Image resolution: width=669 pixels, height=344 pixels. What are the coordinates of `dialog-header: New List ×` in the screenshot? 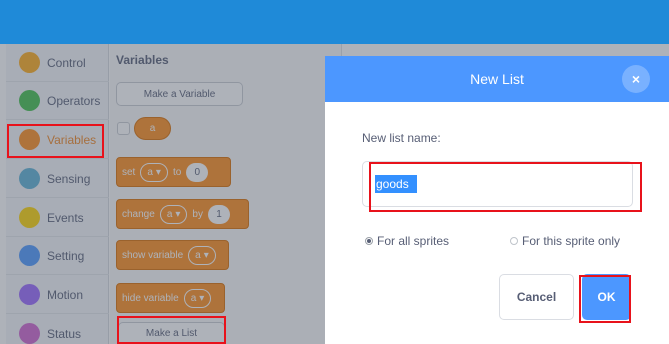 It's located at (497, 79).